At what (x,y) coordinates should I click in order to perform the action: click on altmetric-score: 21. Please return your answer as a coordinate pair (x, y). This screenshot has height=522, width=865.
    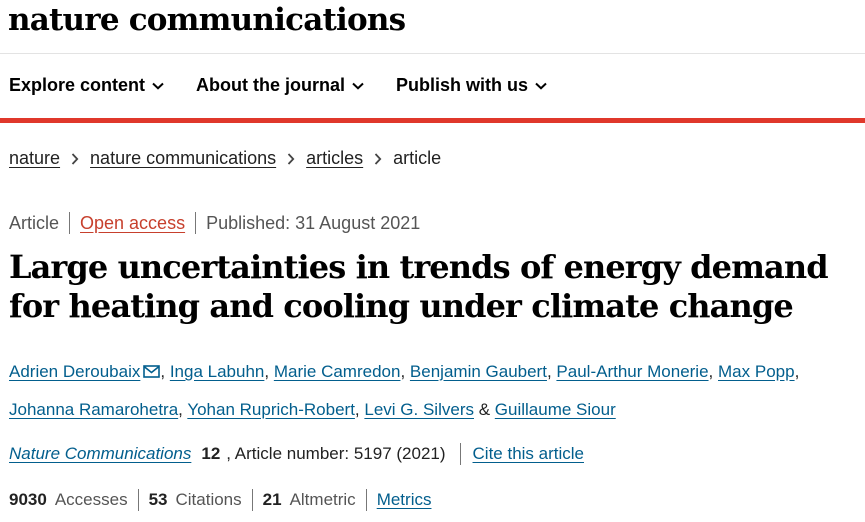
    Looking at the image, I should click on (272, 499).